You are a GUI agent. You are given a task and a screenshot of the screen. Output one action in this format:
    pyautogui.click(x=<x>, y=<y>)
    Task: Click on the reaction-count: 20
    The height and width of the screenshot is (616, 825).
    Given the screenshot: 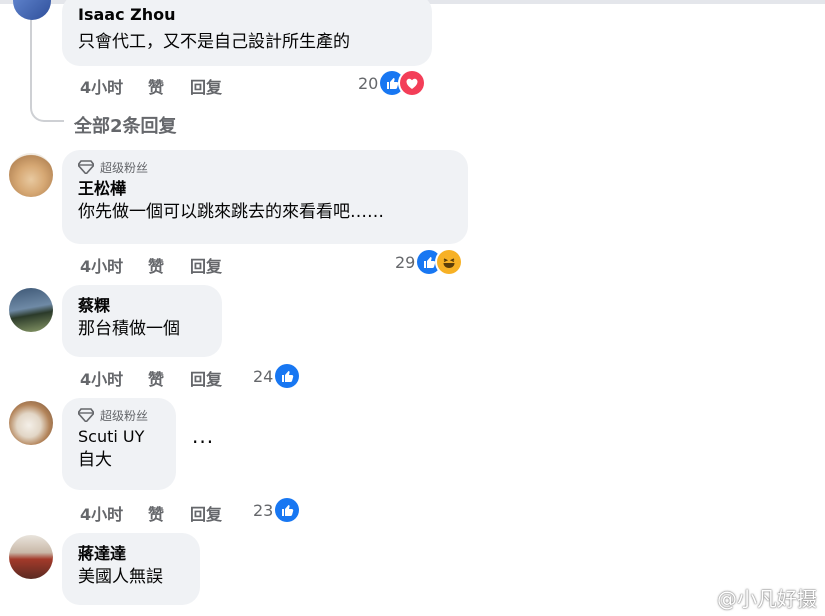 What is the action you would take?
    pyautogui.click(x=391, y=83)
    